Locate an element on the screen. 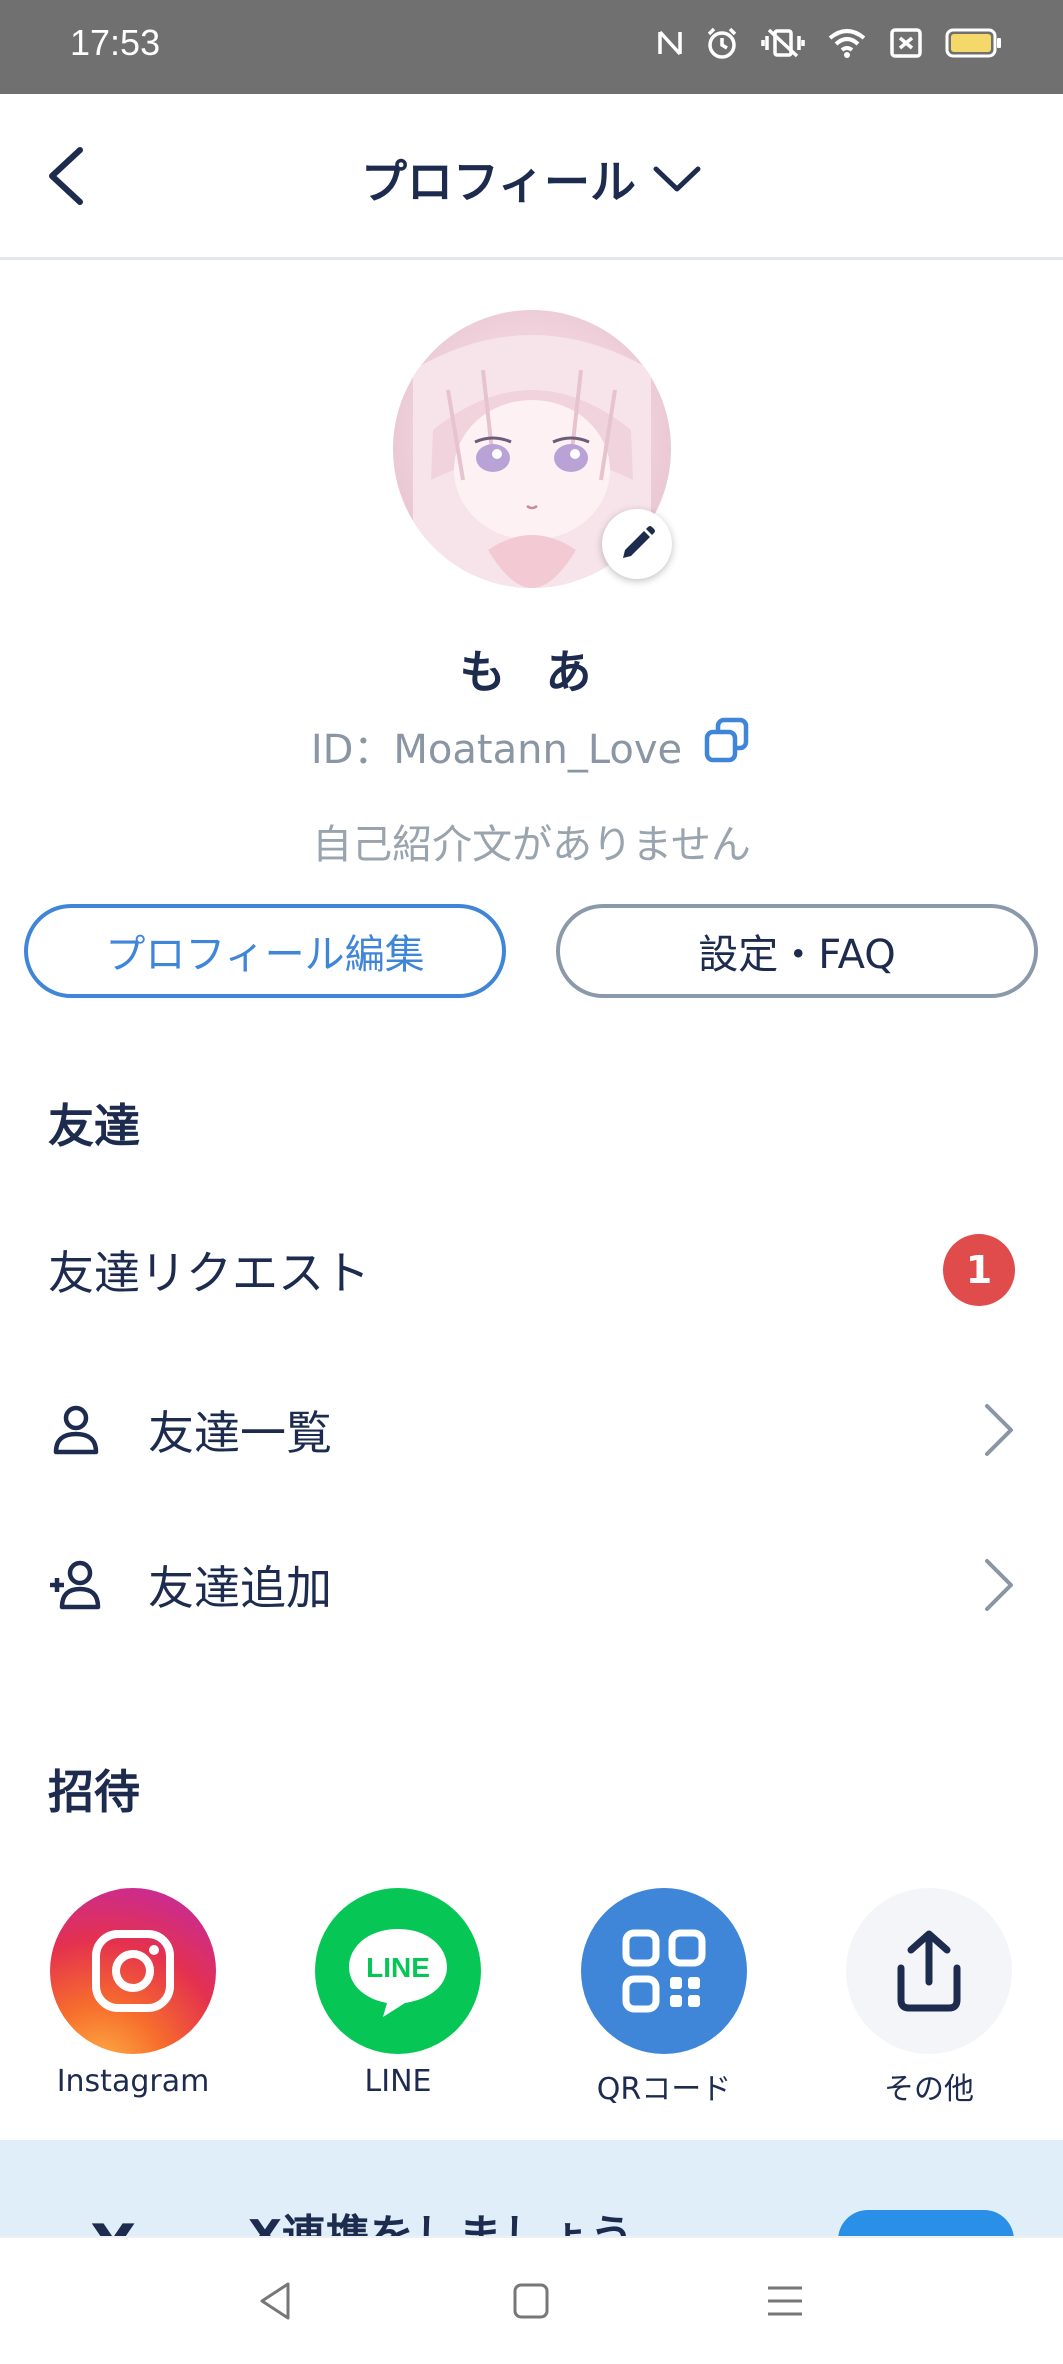 The width and height of the screenshot is (1063, 2364). page-title: プロフィール is located at coordinates (498, 182).